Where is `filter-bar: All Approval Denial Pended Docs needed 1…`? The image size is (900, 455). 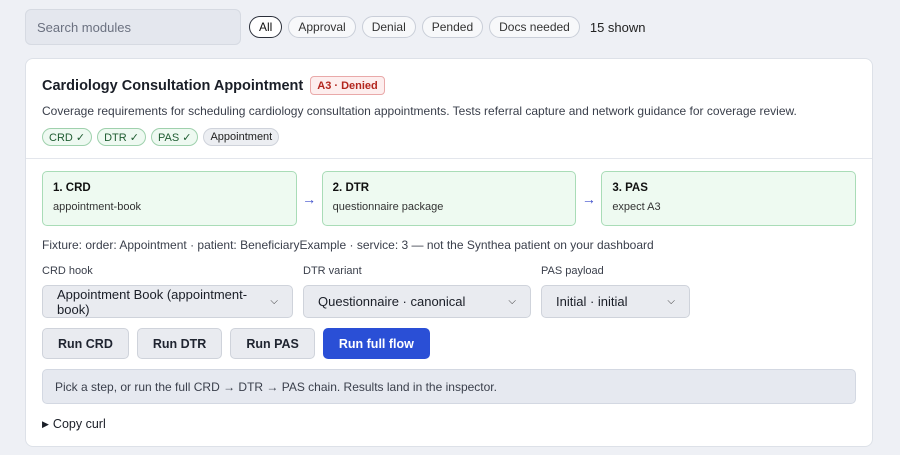
filter-bar: All Approval Denial Pended Docs needed 1… is located at coordinates (455, 27).